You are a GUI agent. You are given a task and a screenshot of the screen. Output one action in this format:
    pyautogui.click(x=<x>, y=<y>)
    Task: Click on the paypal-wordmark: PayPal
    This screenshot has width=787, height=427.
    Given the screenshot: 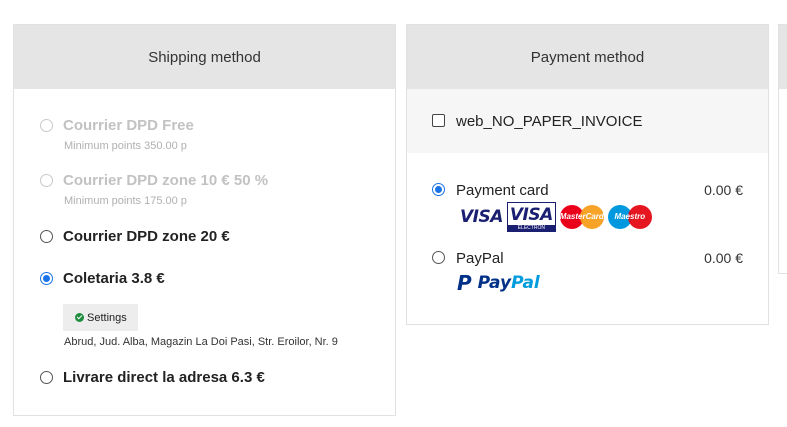 What is the action you would take?
    pyautogui.click(x=508, y=283)
    